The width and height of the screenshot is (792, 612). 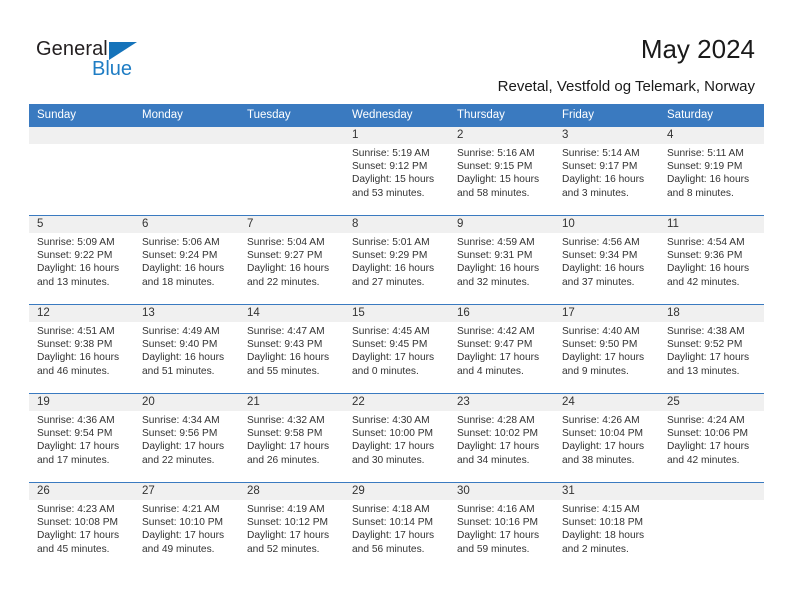 What do you see at coordinates (601, 509) in the screenshot?
I see `sunrise-text: Sunrise: 4:15 AM` at bounding box center [601, 509].